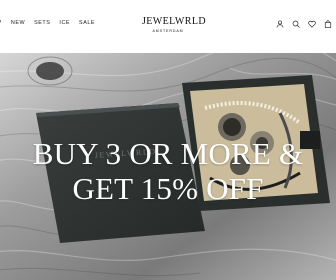 The image size is (336, 280). What do you see at coordinates (1, 23) in the screenshot?
I see `nav-item-shop: OP` at bounding box center [1, 23].